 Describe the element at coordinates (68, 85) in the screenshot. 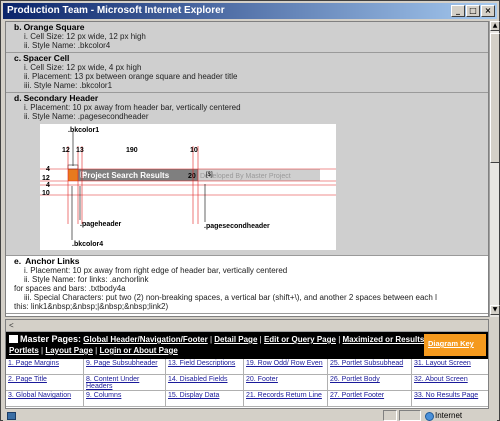

I see `spec-line: iii. Style Name: .bkcolor1` at that location.